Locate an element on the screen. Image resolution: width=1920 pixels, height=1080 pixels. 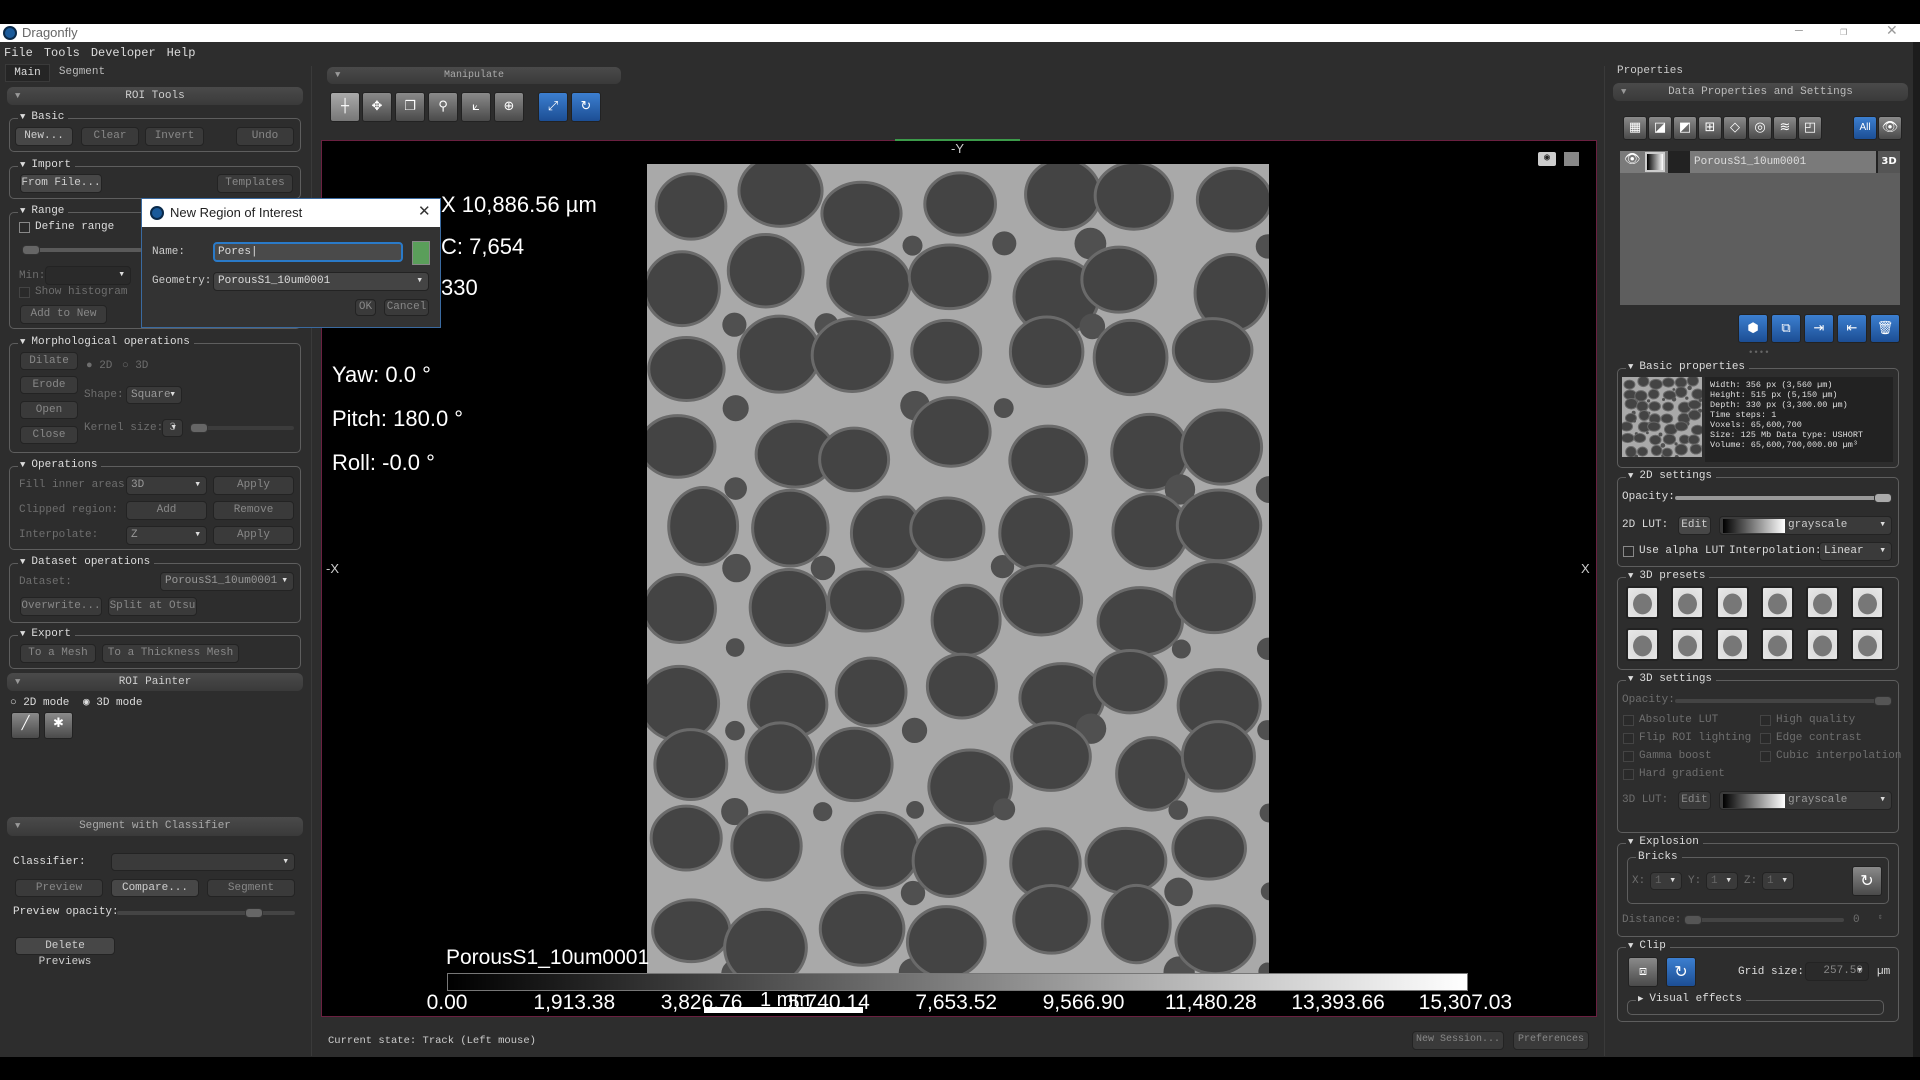
kernel-size-slider is located at coordinates (242, 428).